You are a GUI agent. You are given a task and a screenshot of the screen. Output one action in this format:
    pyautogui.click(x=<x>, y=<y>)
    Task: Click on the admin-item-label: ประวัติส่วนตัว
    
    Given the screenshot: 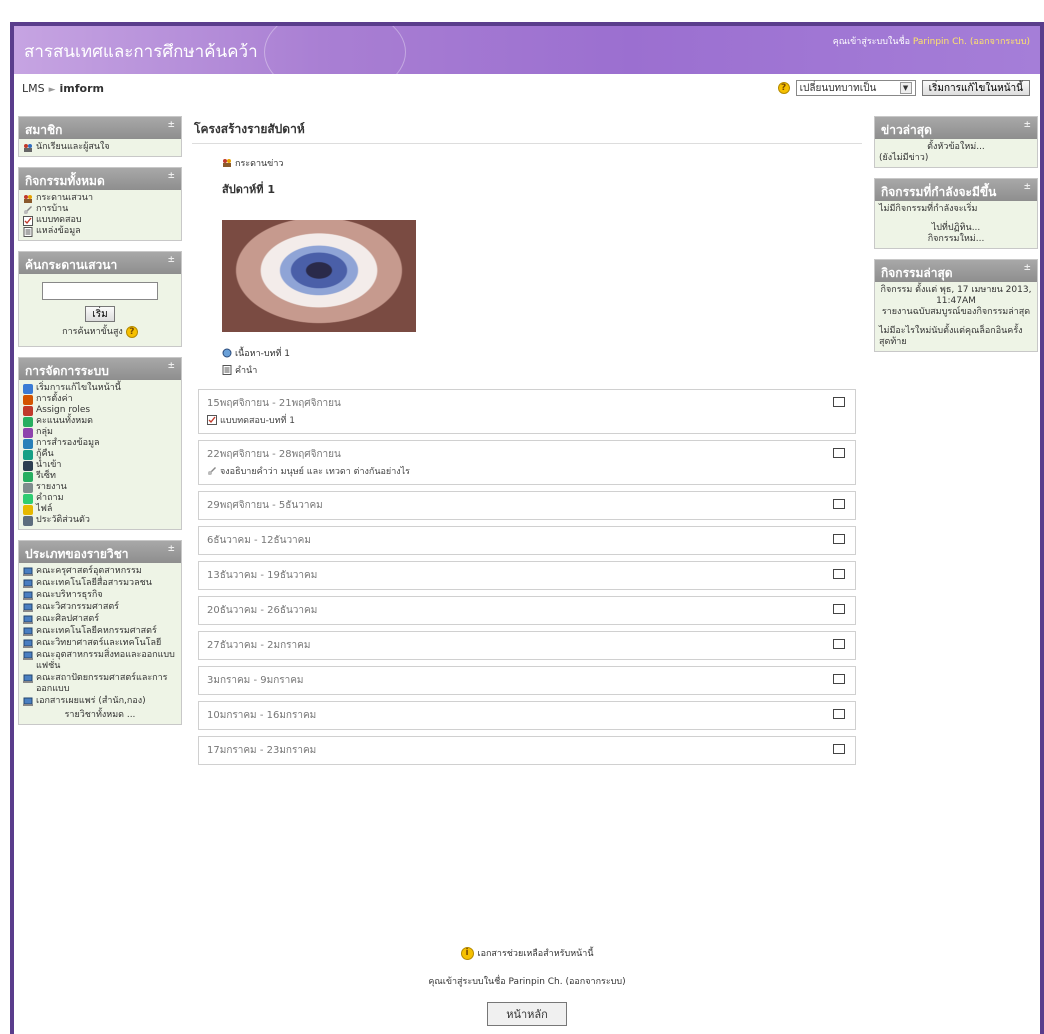 What is the action you would take?
    pyautogui.click(x=63, y=520)
    